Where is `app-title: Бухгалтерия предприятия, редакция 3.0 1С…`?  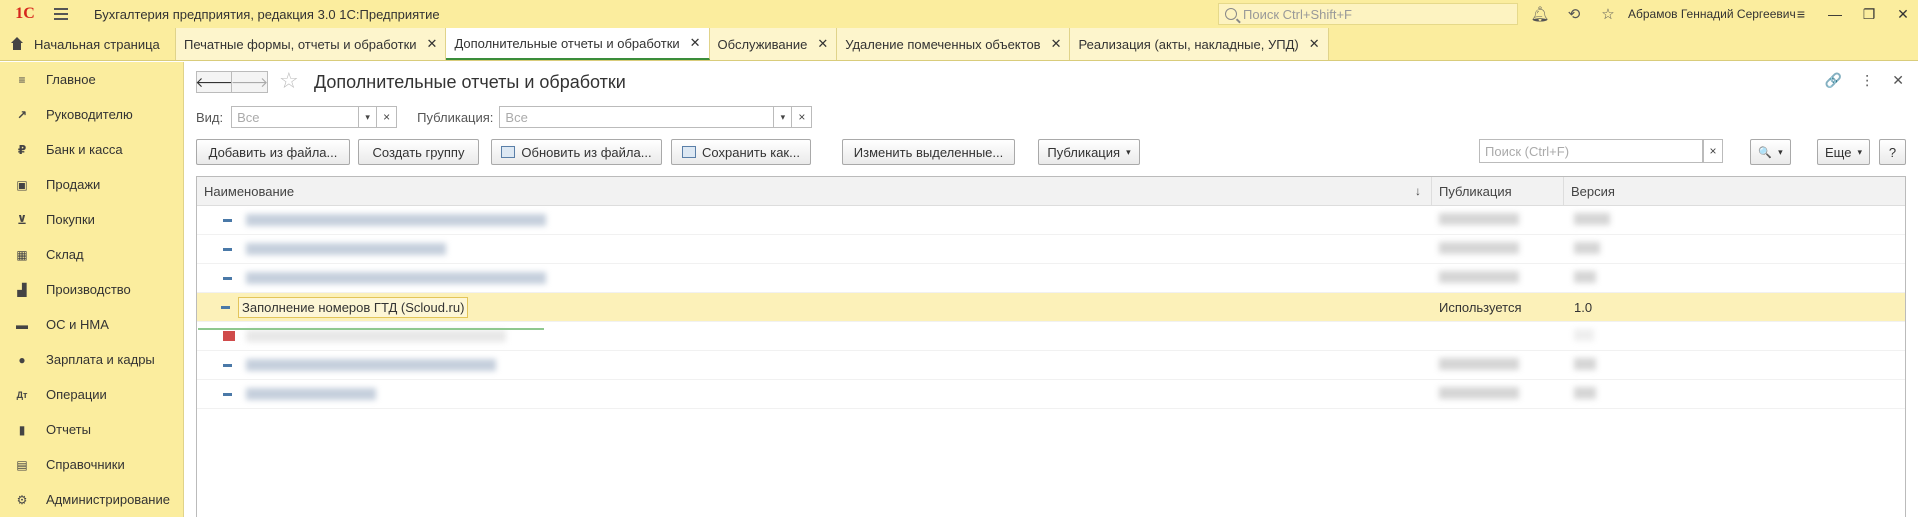 app-title: Бухгалтерия предприятия, редакция 3.0 1С… is located at coordinates (267, 14).